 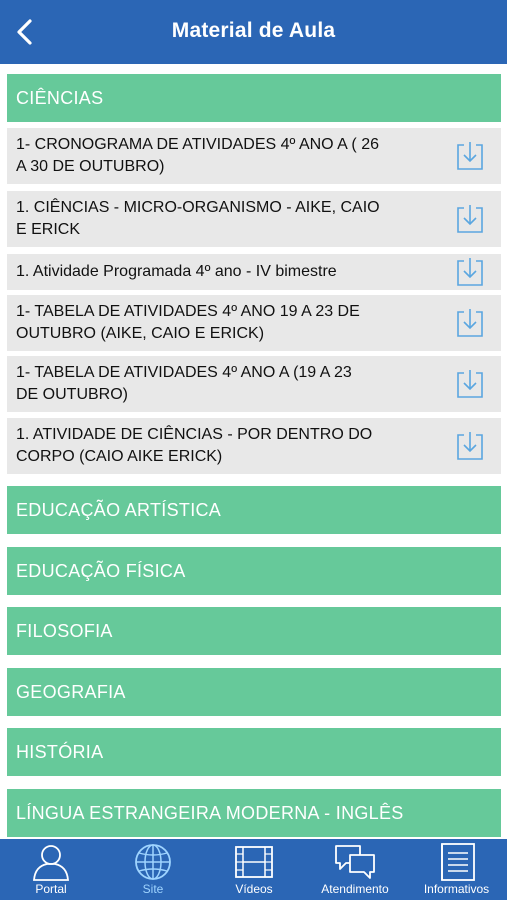 I want to click on section-label: GEOGRAFIA, so click(x=71, y=692).